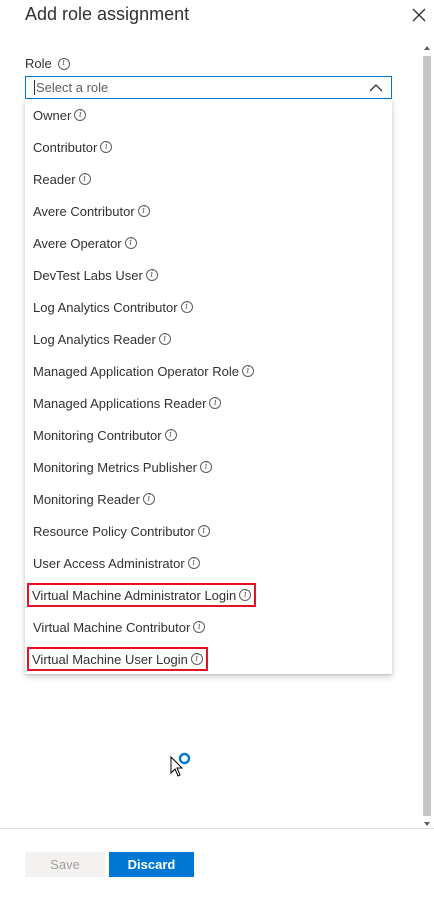  I want to click on role-option-label: Managed Application Operator Role, so click(136, 371).